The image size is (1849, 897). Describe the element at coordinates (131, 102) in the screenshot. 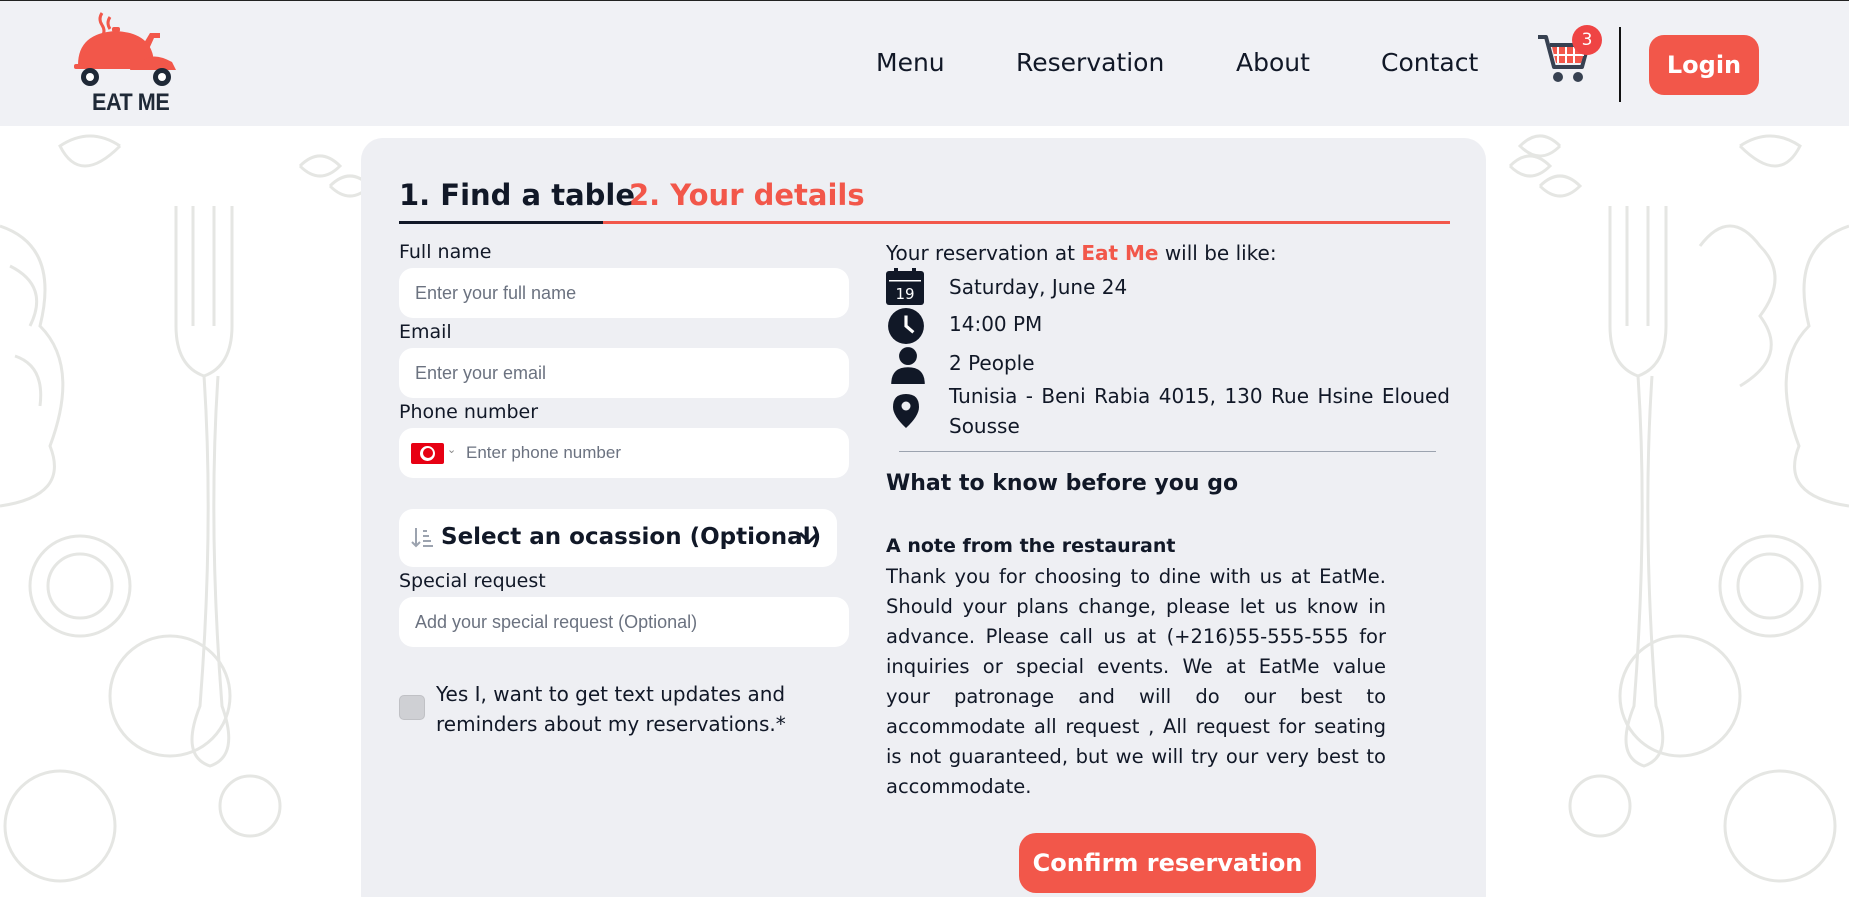

I see `logo-text: EAT ME` at that location.